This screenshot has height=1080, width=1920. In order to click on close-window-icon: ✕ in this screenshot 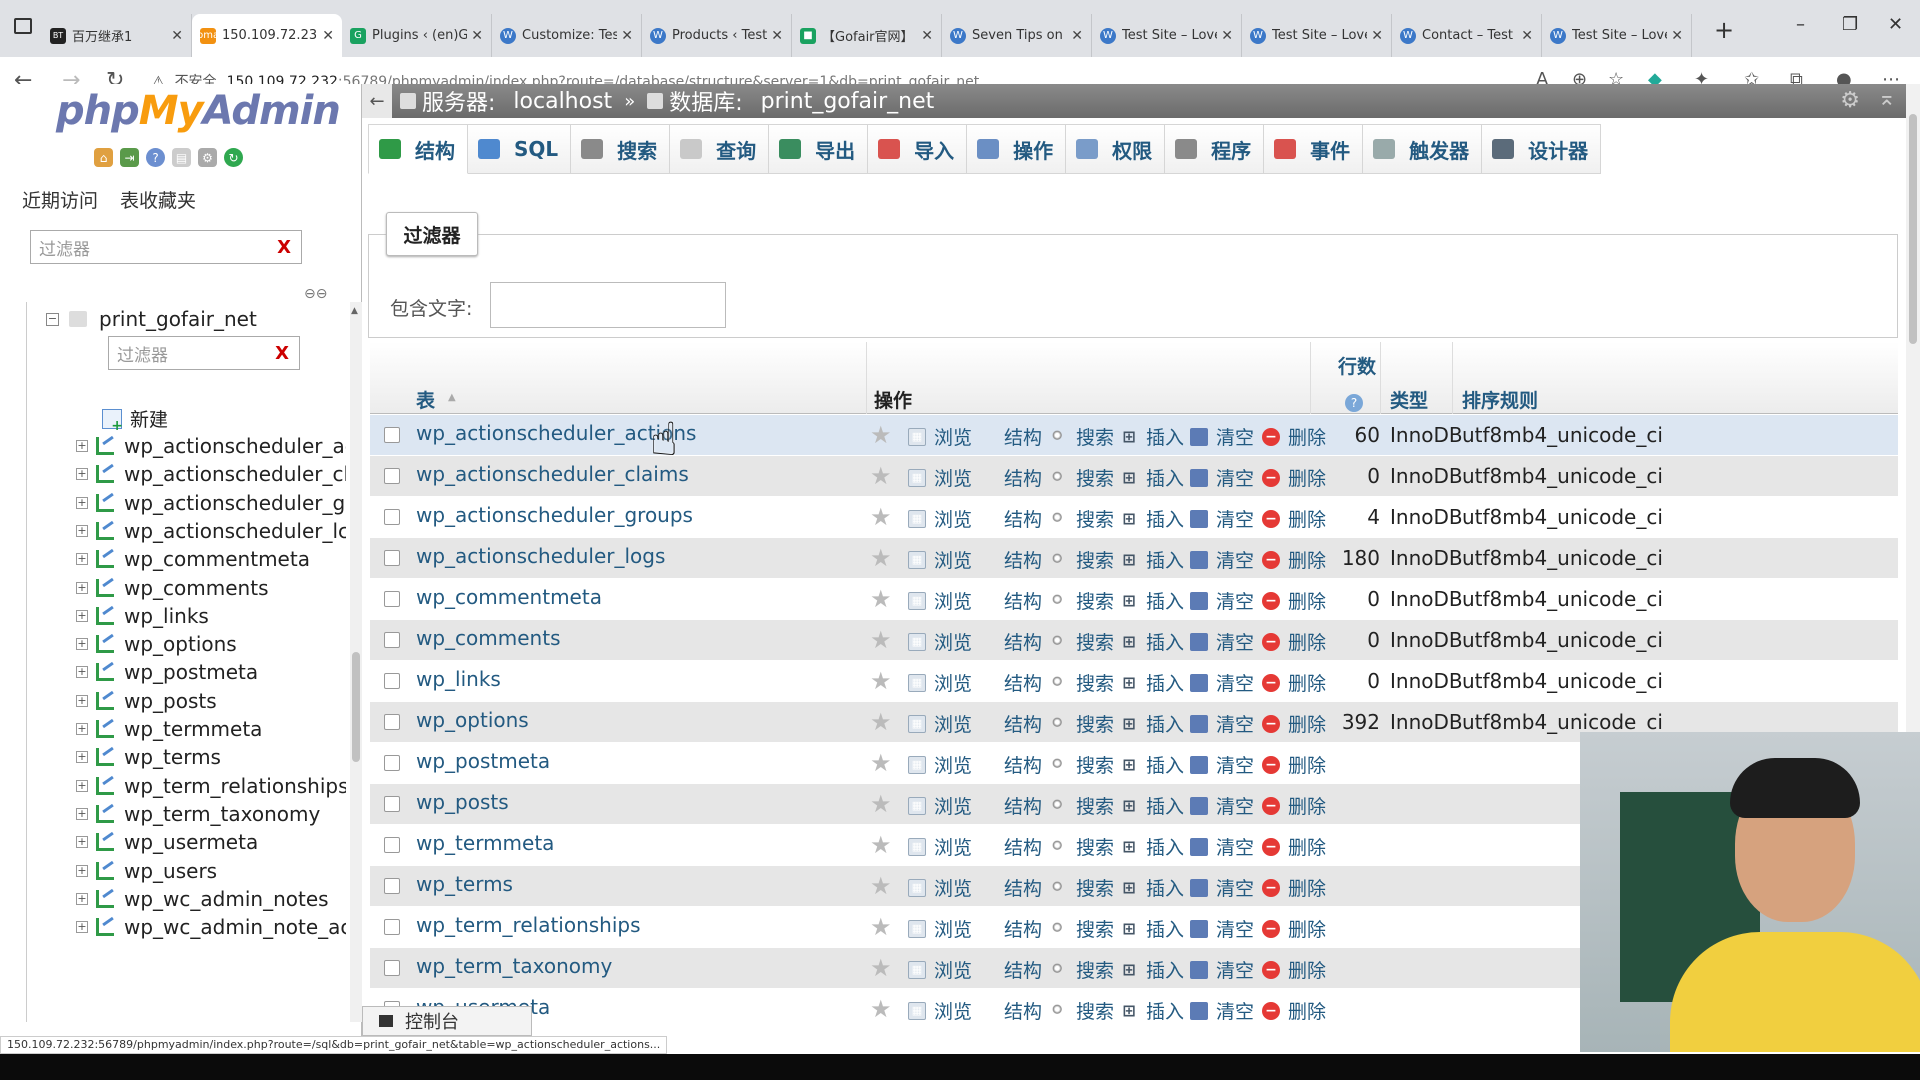, I will do `click(1895, 24)`.